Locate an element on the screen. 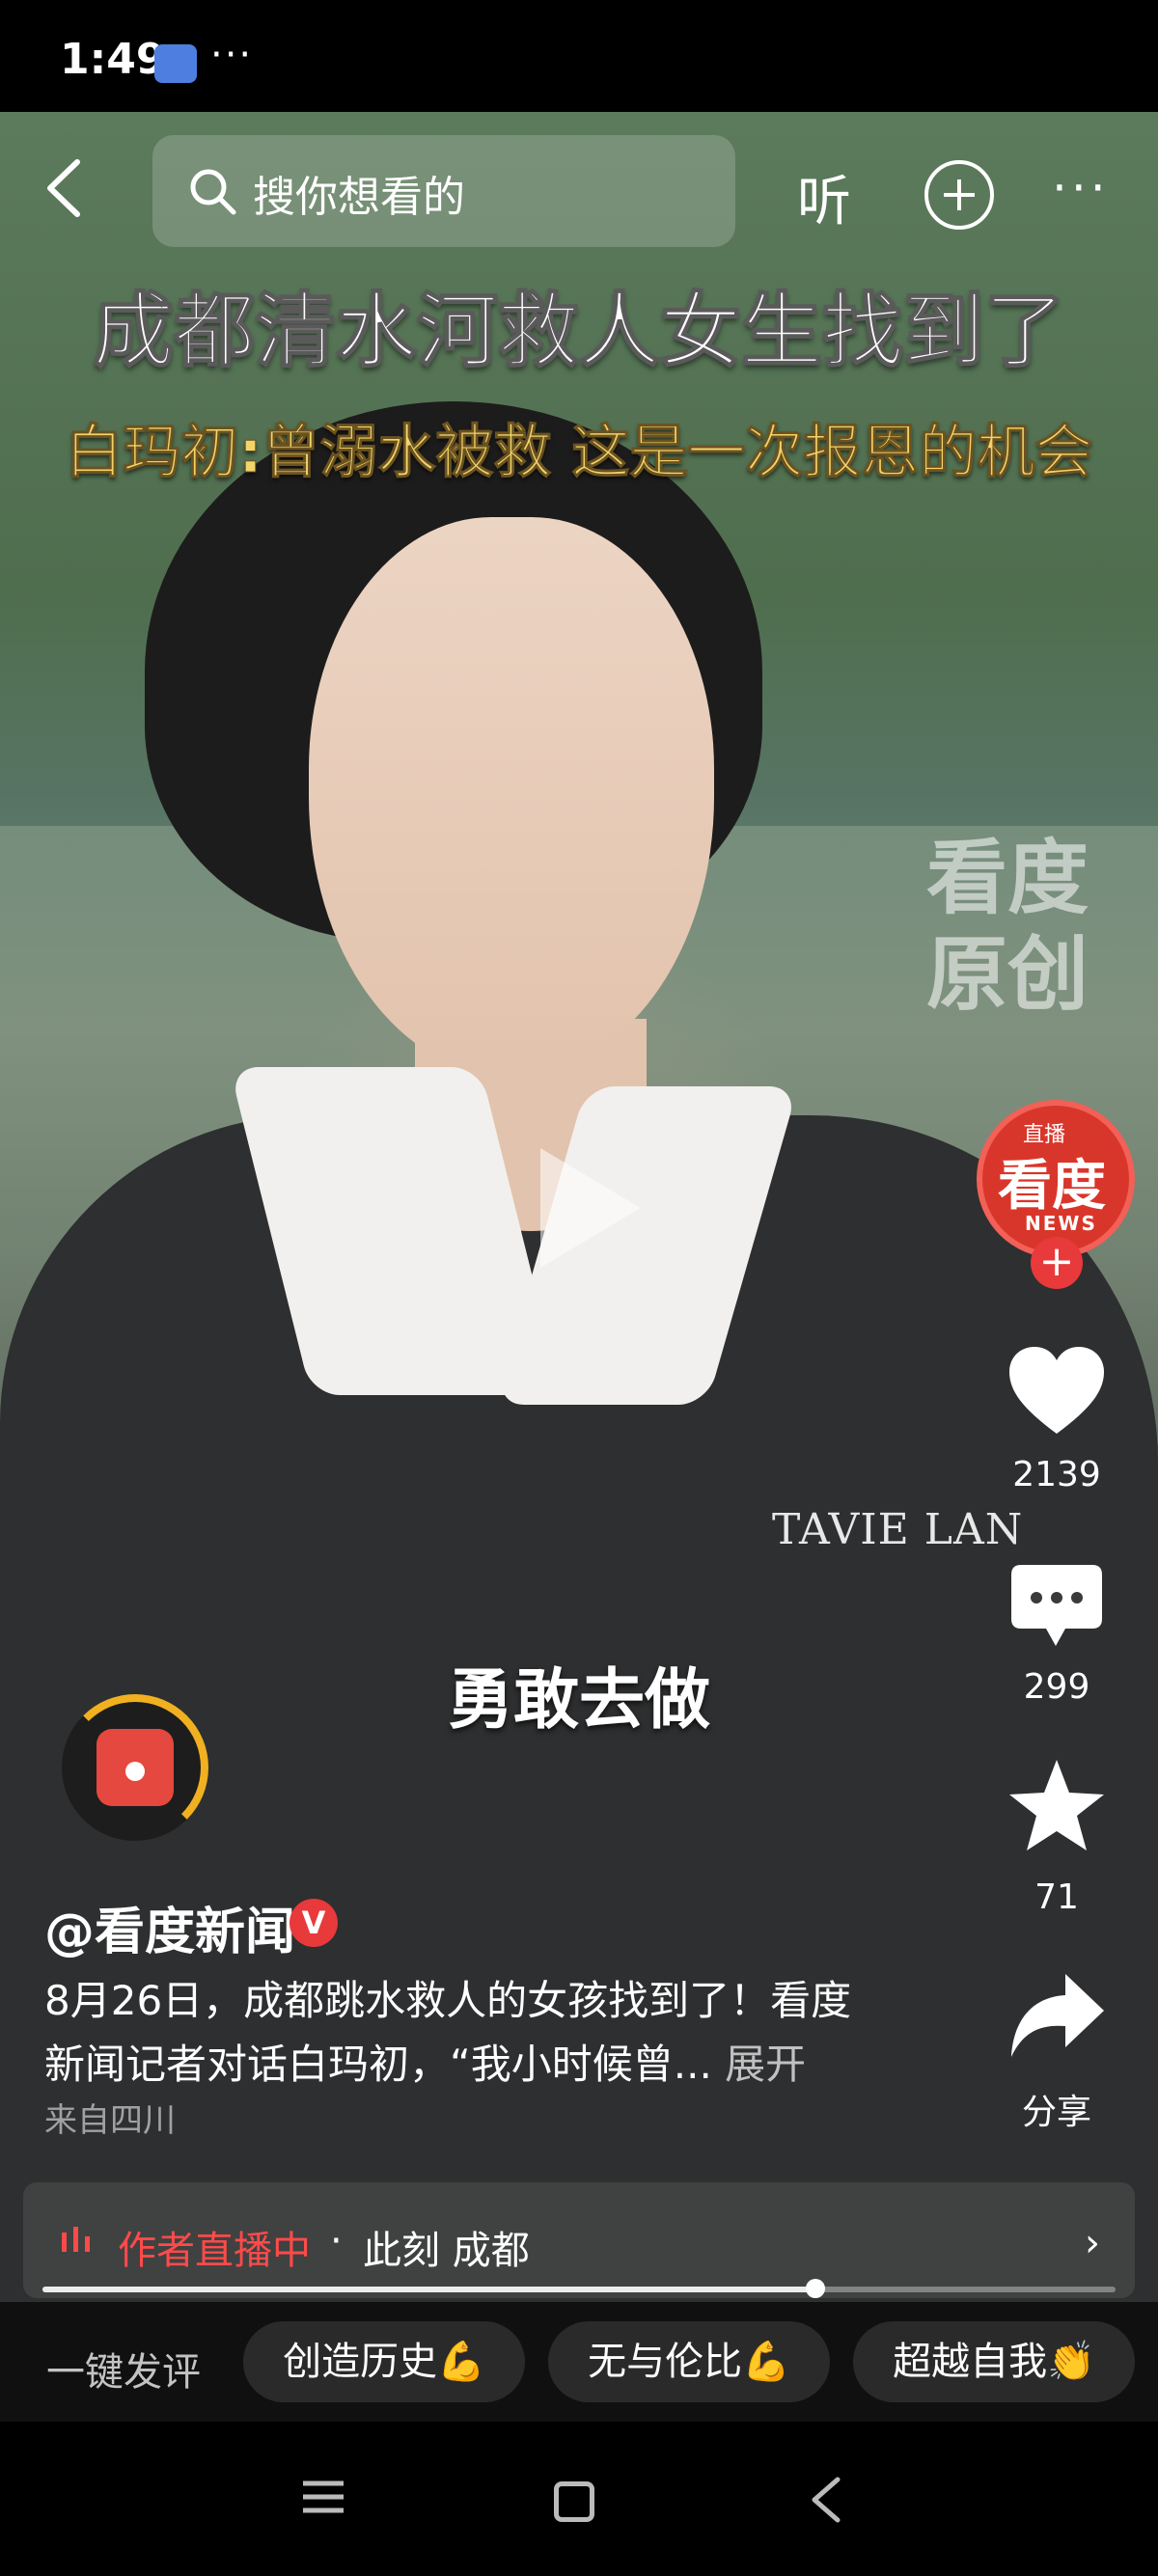 Image resolution: width=1158 pixels, height=2576 pixels. app-notification-icon is located at coordinates (175, 64).